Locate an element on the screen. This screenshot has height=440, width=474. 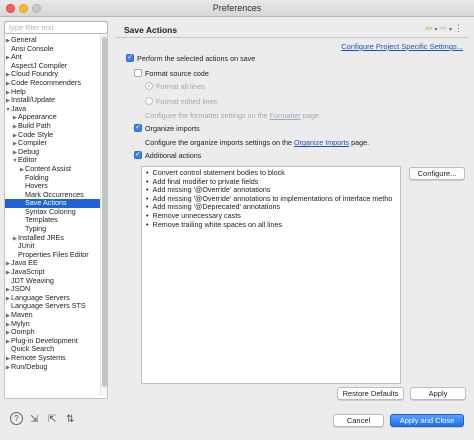
format-source-option: Format source code is located at coordinates (171, 74).